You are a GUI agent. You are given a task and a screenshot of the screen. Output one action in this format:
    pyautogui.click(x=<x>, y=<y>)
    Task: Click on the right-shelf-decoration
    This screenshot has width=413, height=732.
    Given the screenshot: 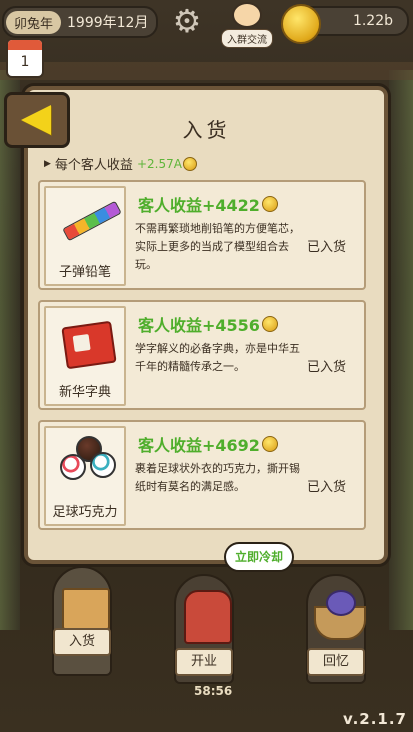 What is the action you would take?
    pyautogui.click(x=401, y=350)
    